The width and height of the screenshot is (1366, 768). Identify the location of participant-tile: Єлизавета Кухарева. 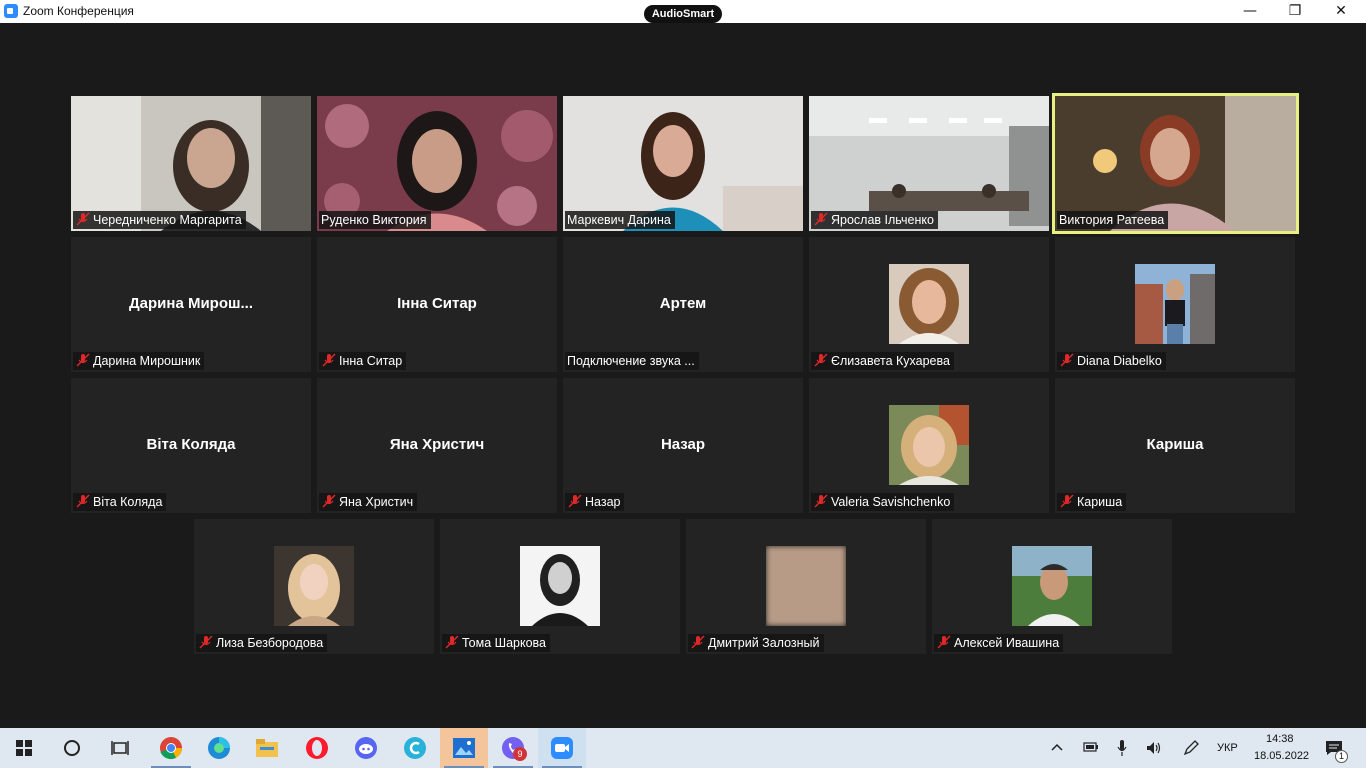
(929, 304).